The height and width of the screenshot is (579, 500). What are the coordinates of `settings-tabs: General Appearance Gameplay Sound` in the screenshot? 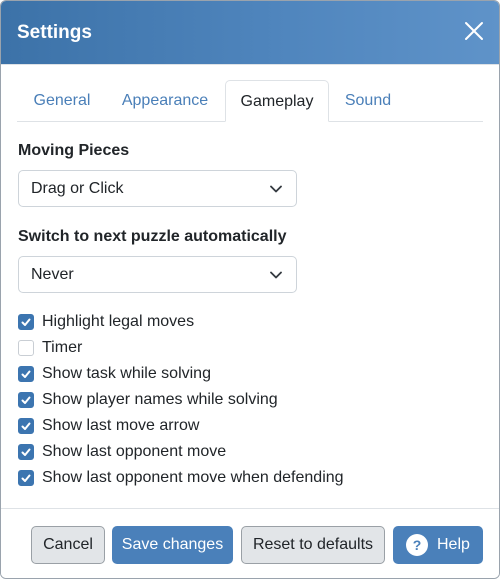 It's located at (250, 101).